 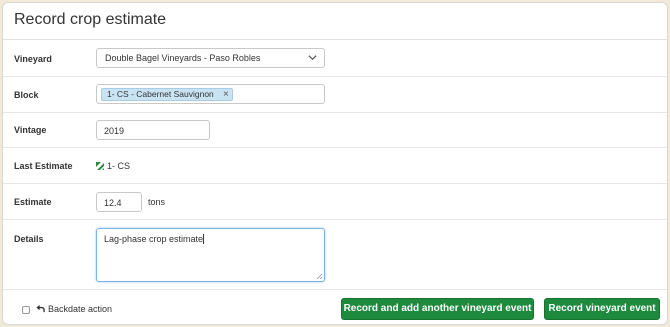 What do you see at coordinates (43, 166) in the screenshot?
I see `last-estimate-label: Last Estimate` at bounding box center [43, 166].